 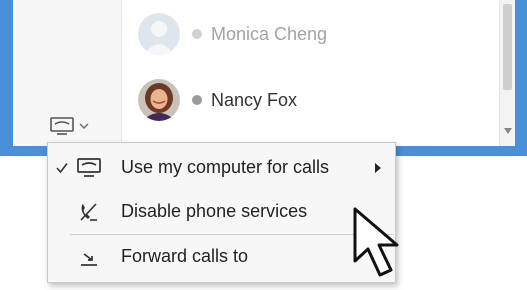 I want to click on scroll-down-icon, so click(x=508, y=131).